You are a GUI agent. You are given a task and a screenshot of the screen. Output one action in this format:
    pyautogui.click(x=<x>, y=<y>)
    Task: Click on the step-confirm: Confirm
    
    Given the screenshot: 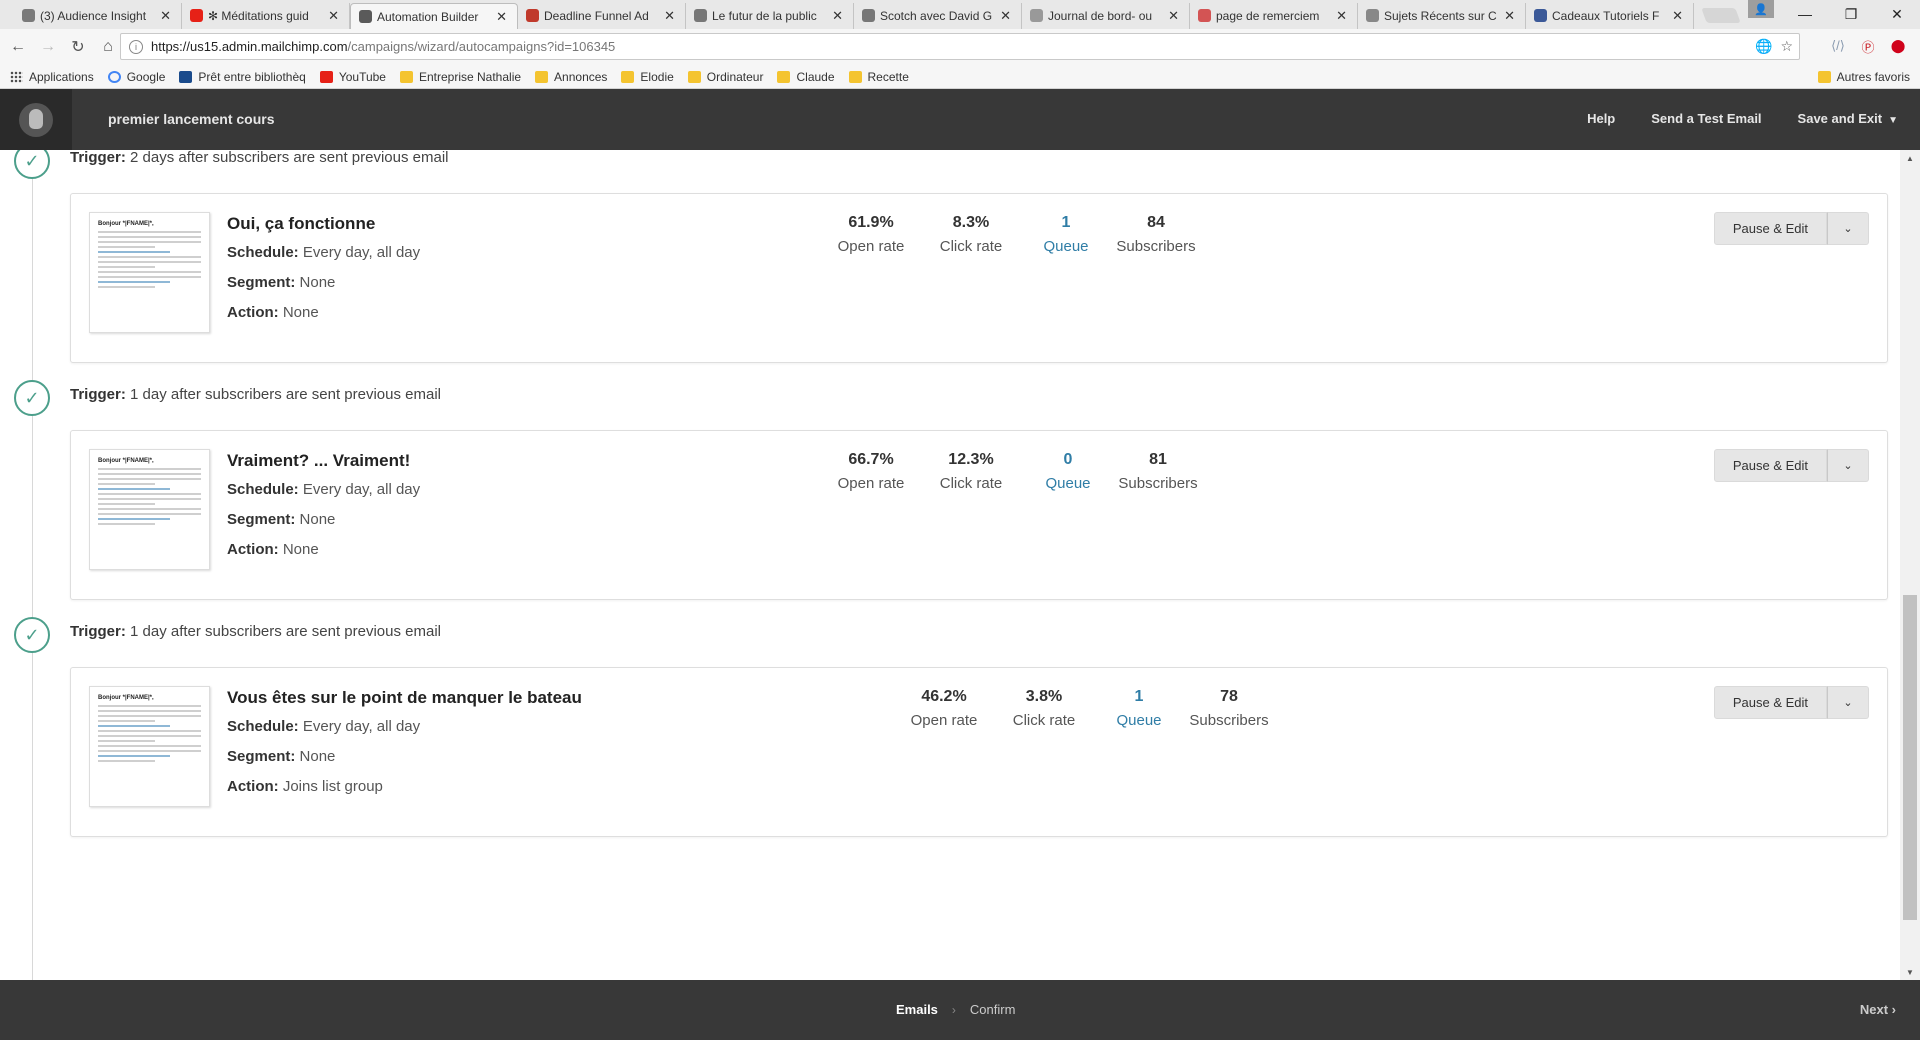 What is the action you would take?
    pyautogui.click(x=993, y=1009)
    